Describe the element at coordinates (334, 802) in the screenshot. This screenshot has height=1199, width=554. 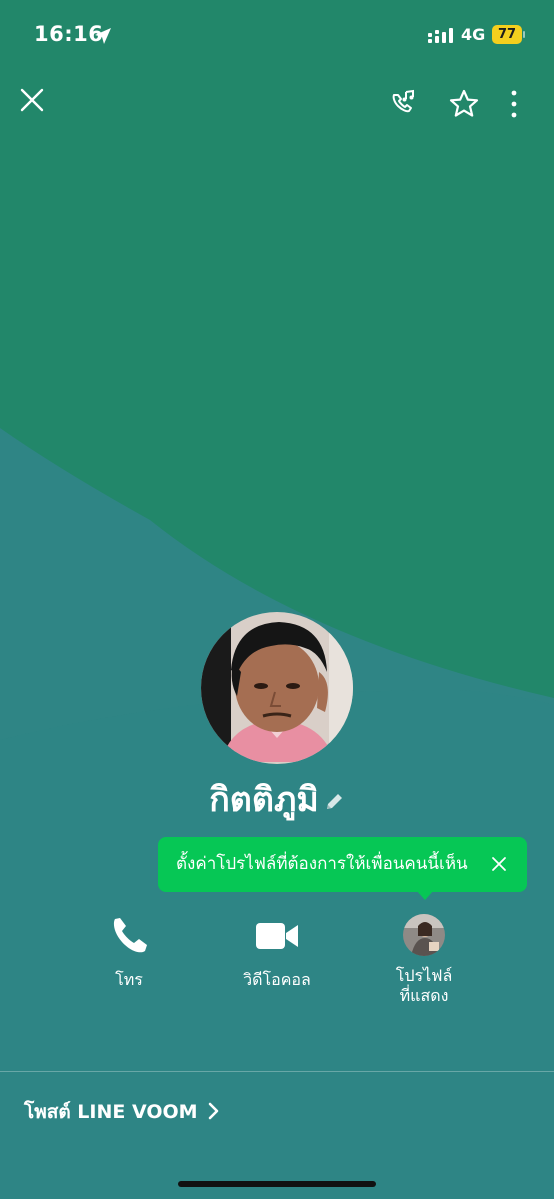
I see `pencil-icon` at that location.